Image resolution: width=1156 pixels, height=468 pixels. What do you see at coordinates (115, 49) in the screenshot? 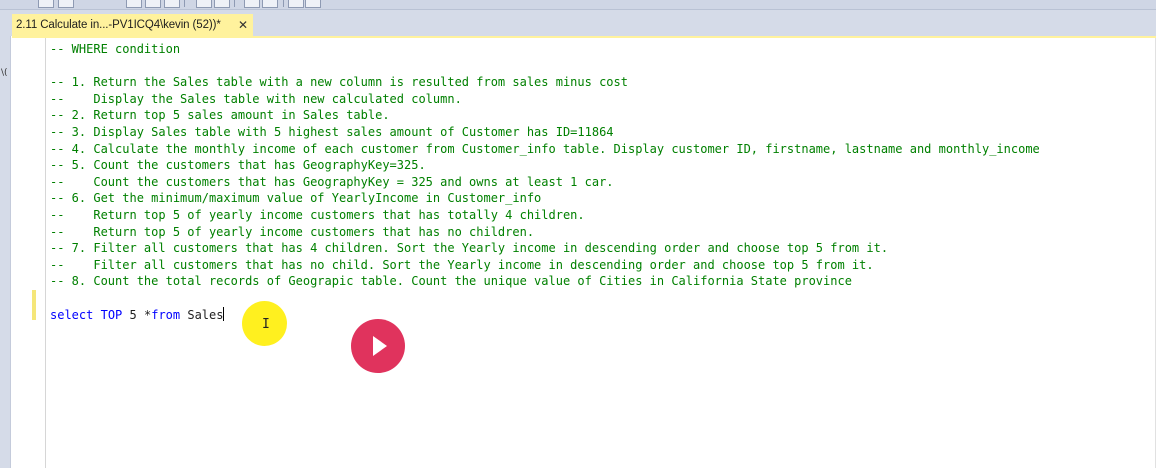
I see `code-comment-line: -- WHERE condition` at bounding box center [115, 49].